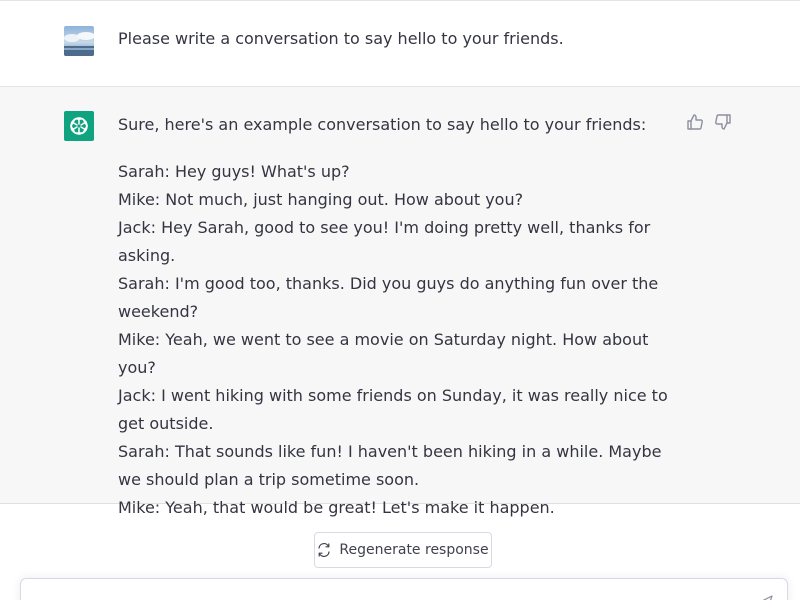  Describe the element at coordinates (695, 122) in the screenshot. I see `thumbs-up-icon` at that location.